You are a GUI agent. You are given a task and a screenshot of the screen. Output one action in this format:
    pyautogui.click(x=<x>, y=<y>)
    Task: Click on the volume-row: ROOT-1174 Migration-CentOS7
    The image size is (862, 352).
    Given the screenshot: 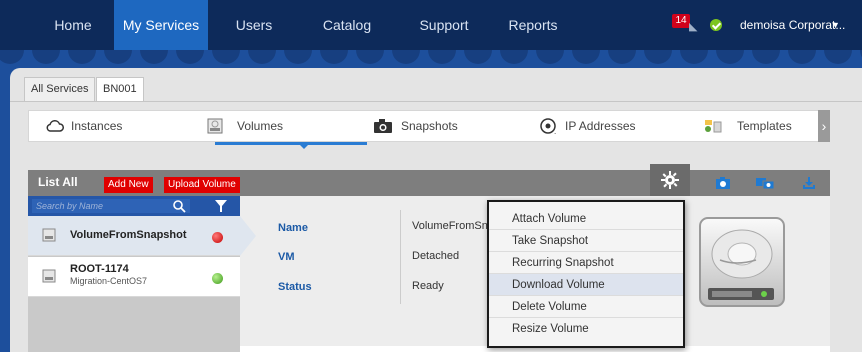 What is the action you would take?
    pyautogui.click(x=134, y=277)
    